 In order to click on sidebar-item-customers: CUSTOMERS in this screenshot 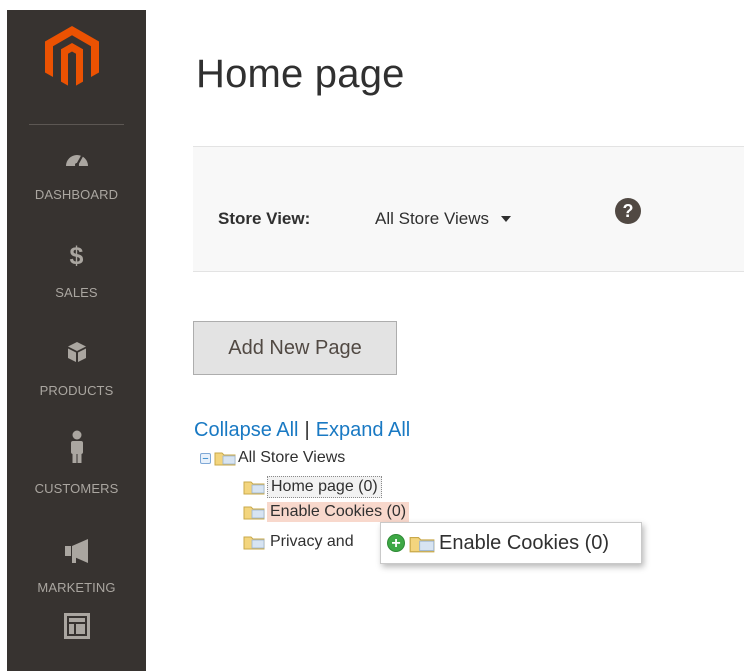, I will do `click(76, 470)`.